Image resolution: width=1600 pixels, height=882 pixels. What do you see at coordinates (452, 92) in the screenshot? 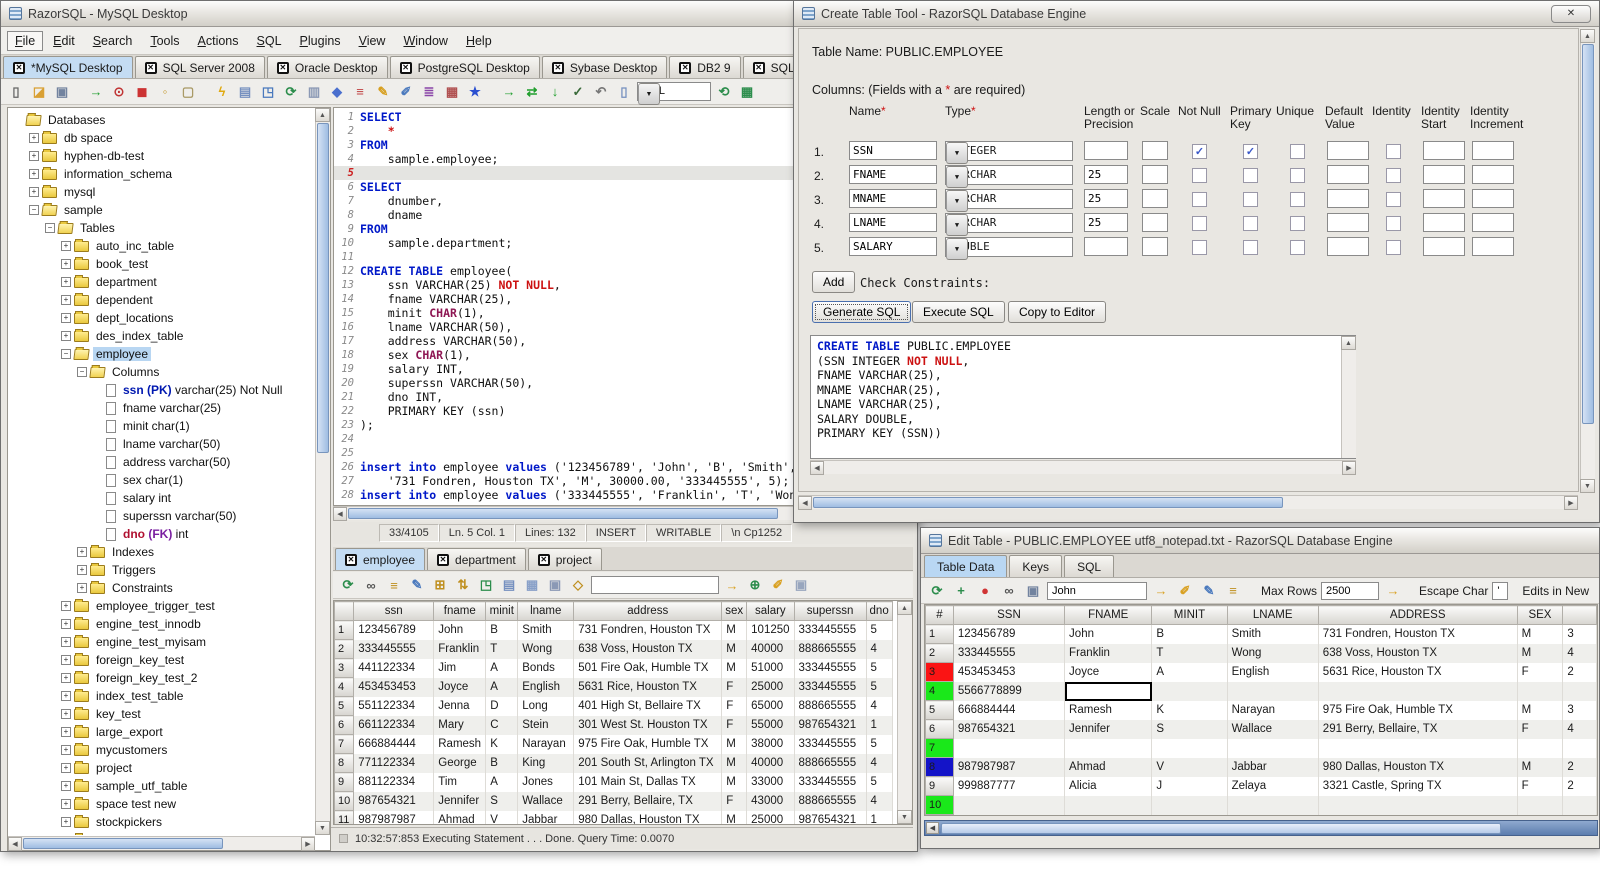
I see `import-icon: ▦` at bounding box center [452, 92].